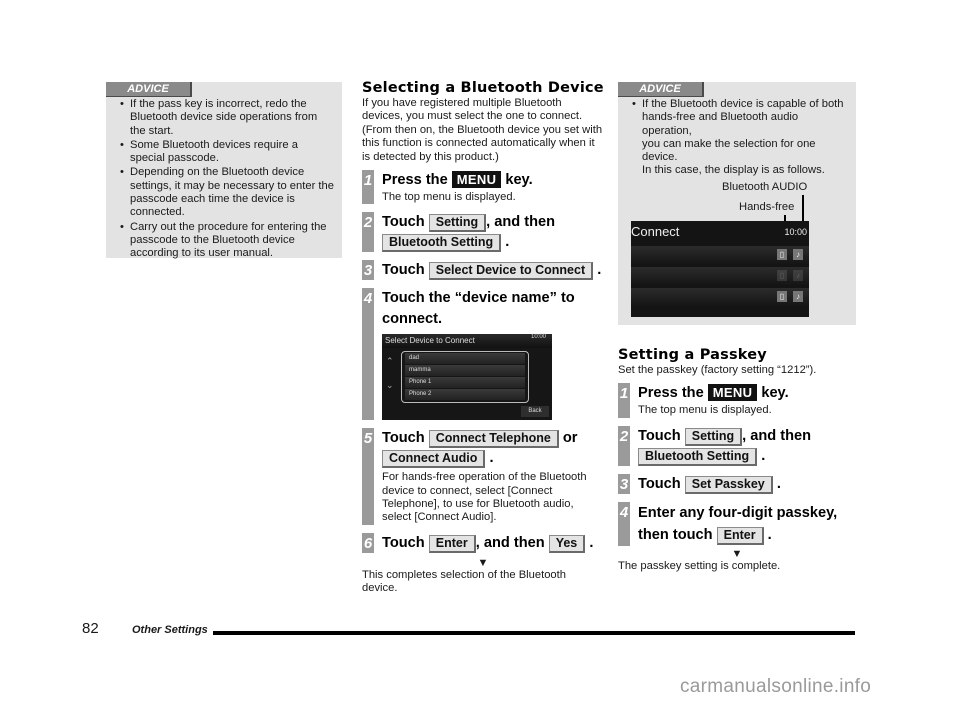 The height and width of the screenshot is (708, 960). I want to click on device-row: Phone 1, so click(465, 383).